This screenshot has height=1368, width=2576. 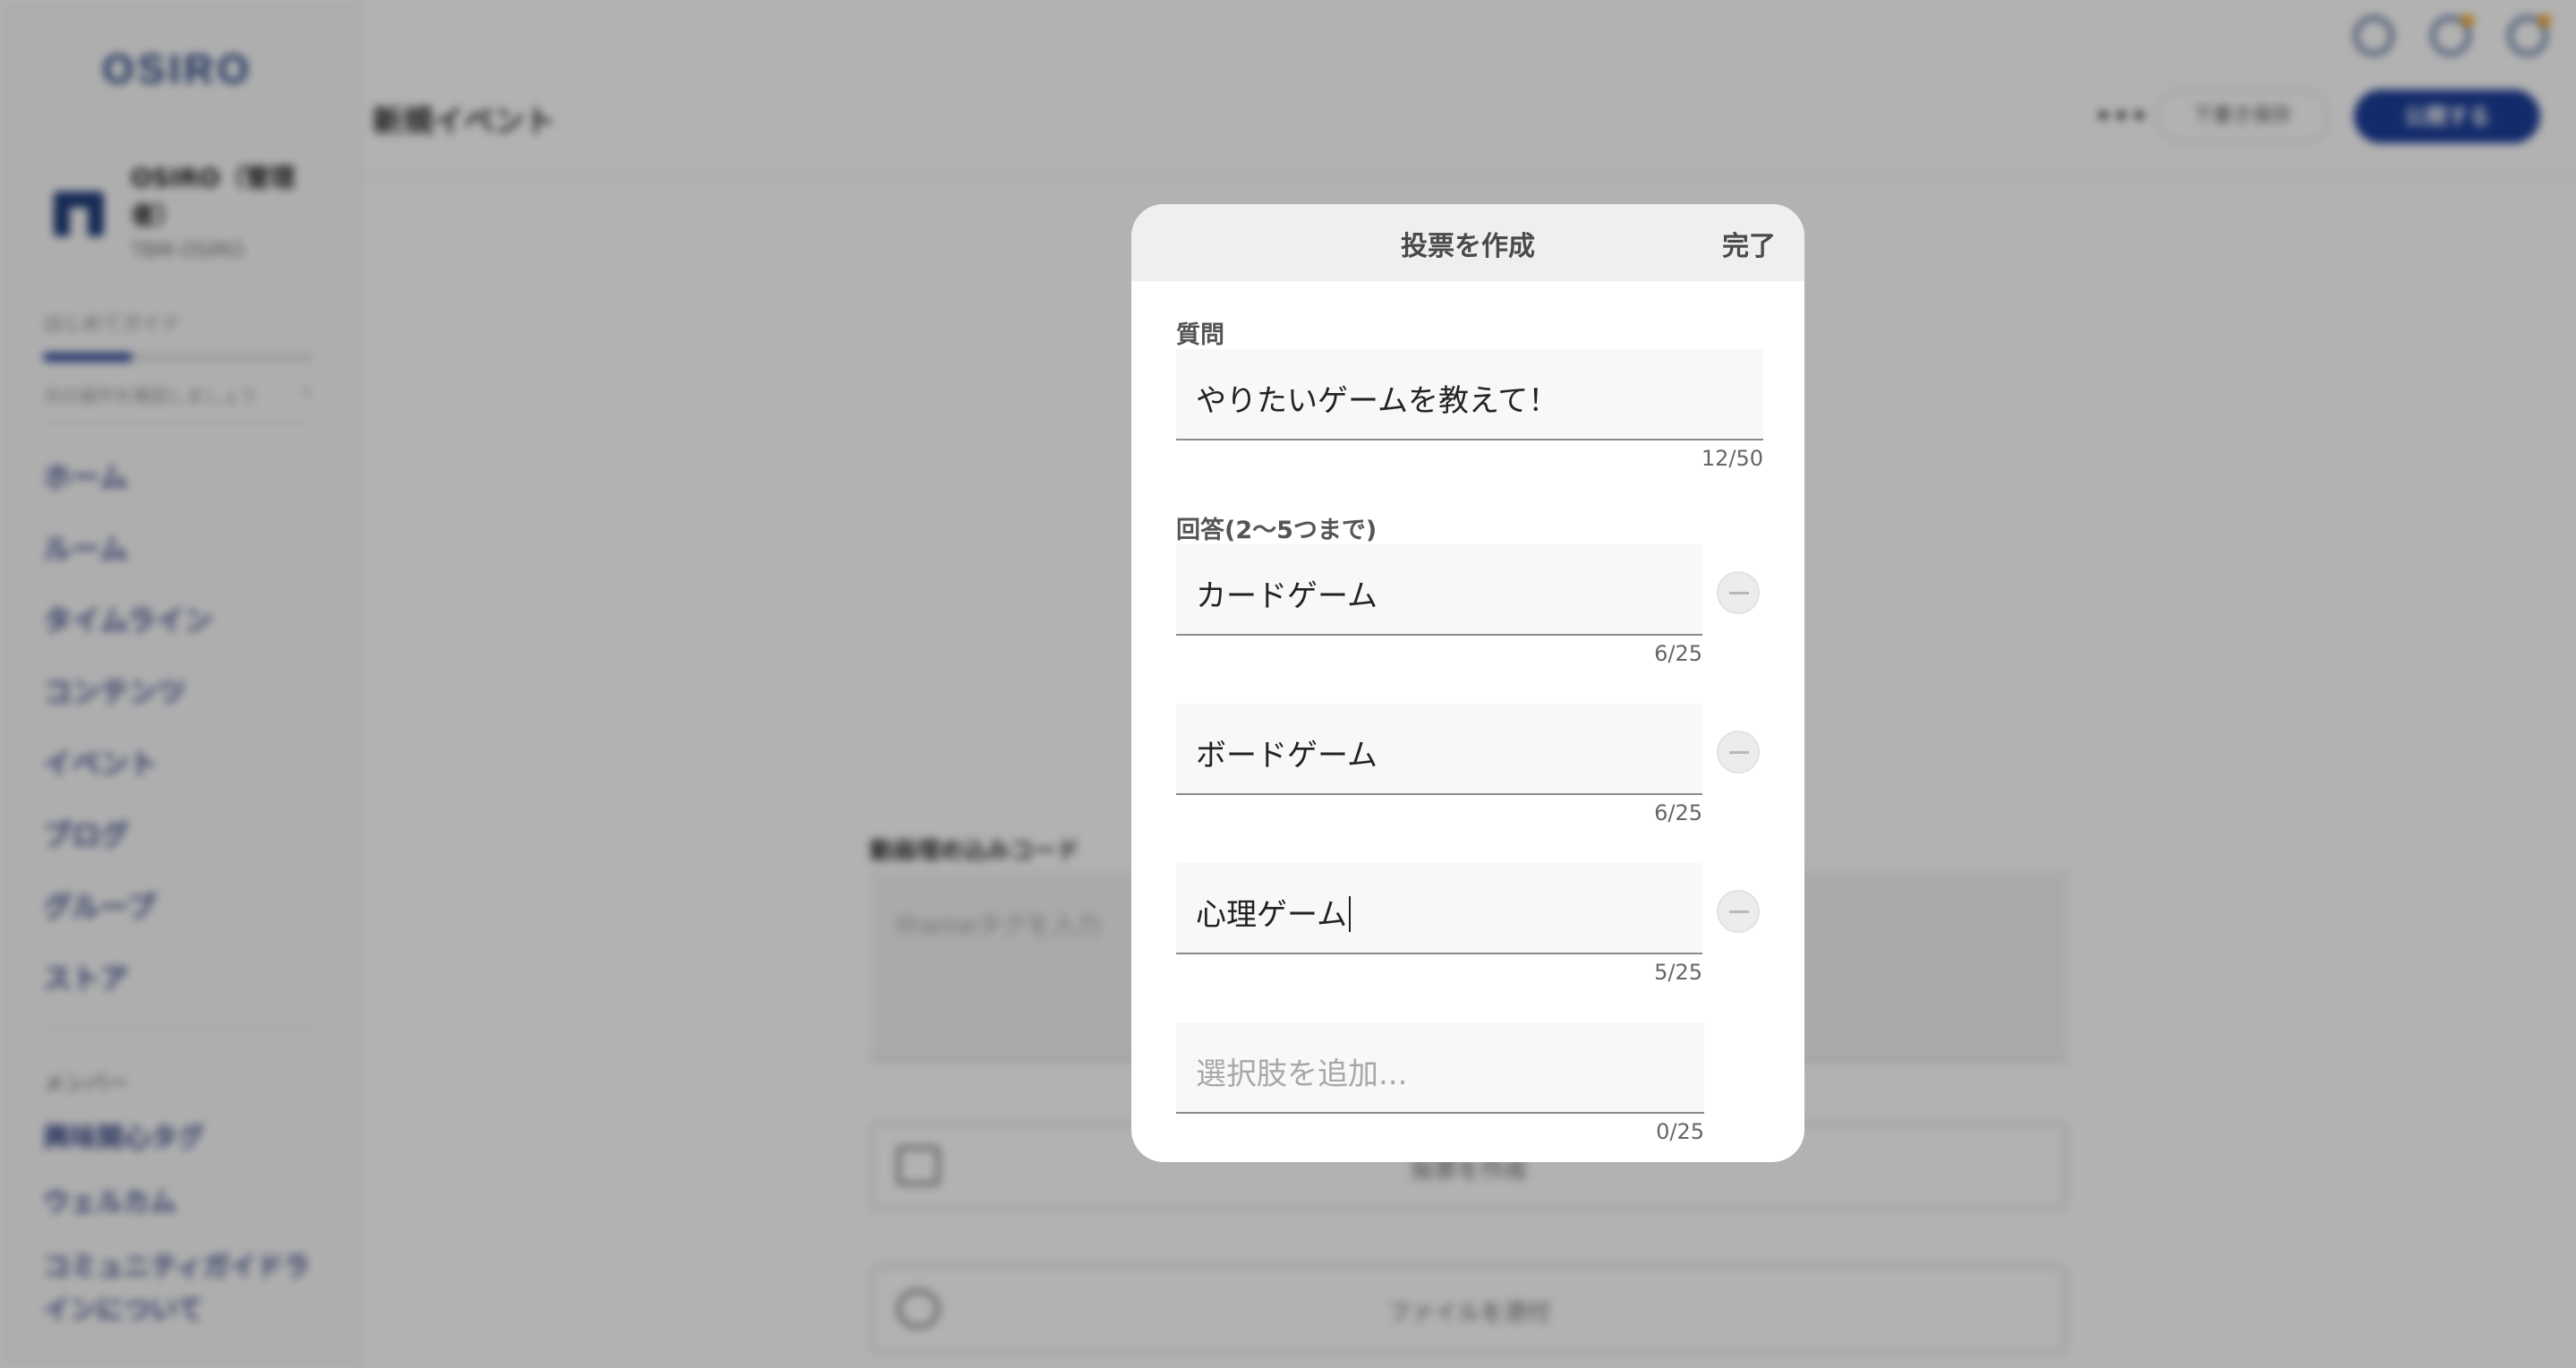 I want to click on done-button: 完了, so click(x=1749, y=243).